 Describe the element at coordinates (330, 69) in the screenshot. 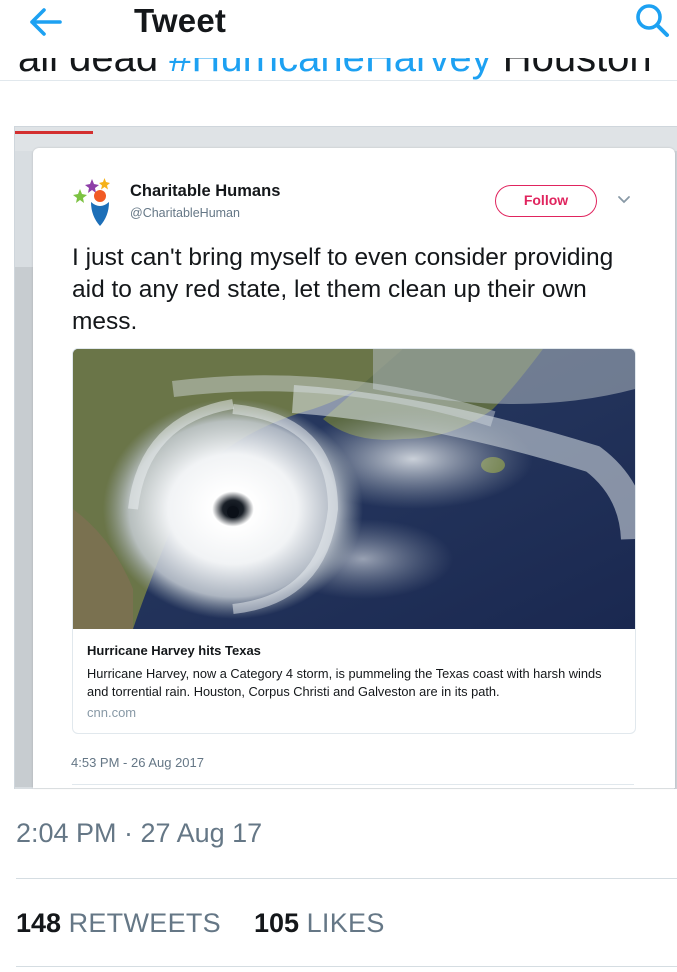

I see `hashtag-link: #HurricaneHarvey` at that location.